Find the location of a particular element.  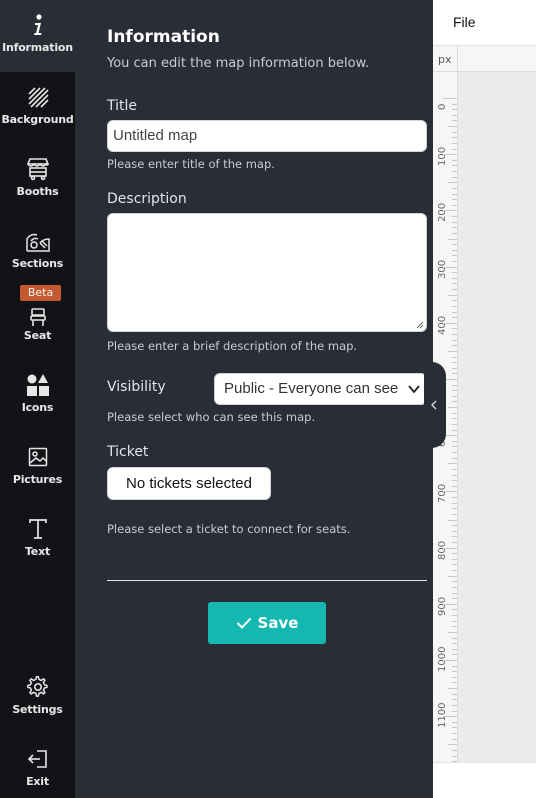

map-workspace is located at coordinates (497, 417).